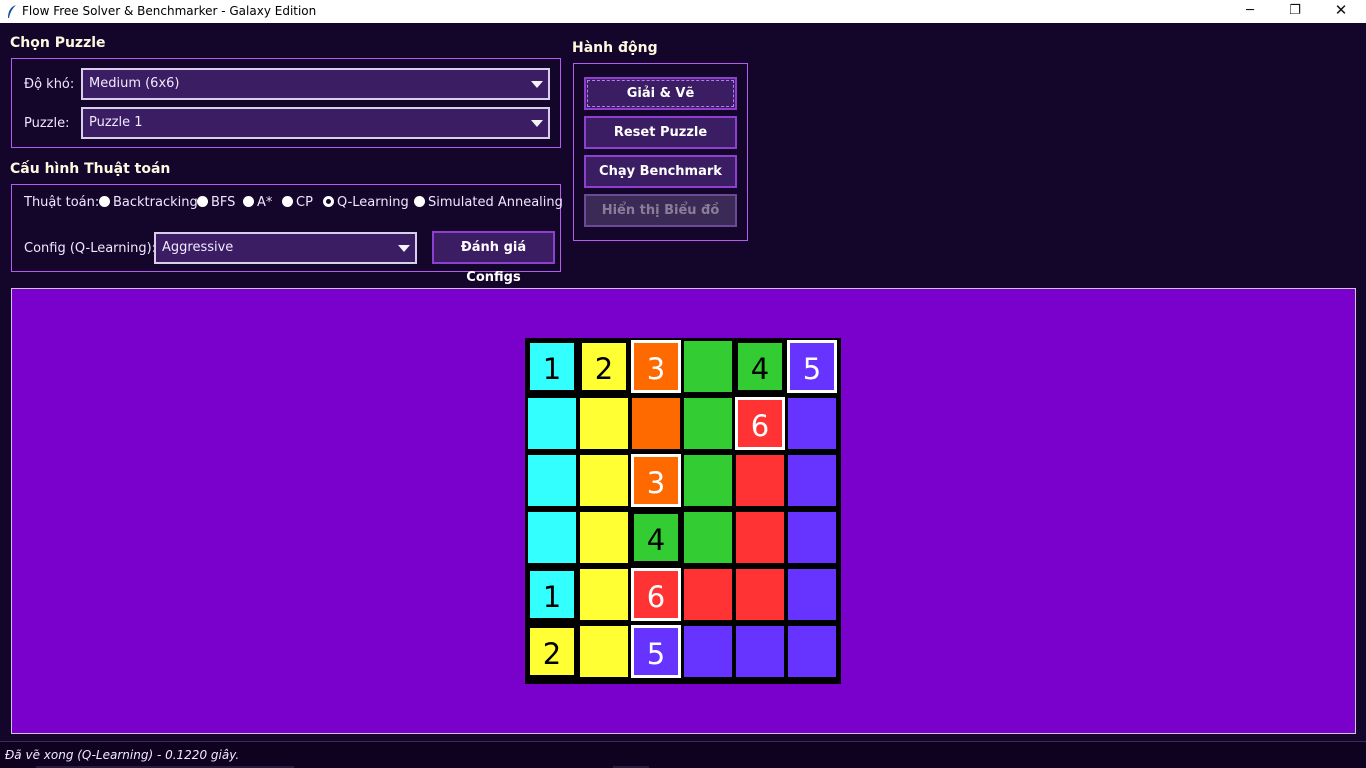 The width and height of the screenshot is (1366, 768). Describe the element at coordinates (615, 48) in the screenshot. I see `actions-title: Hành động` at that location.